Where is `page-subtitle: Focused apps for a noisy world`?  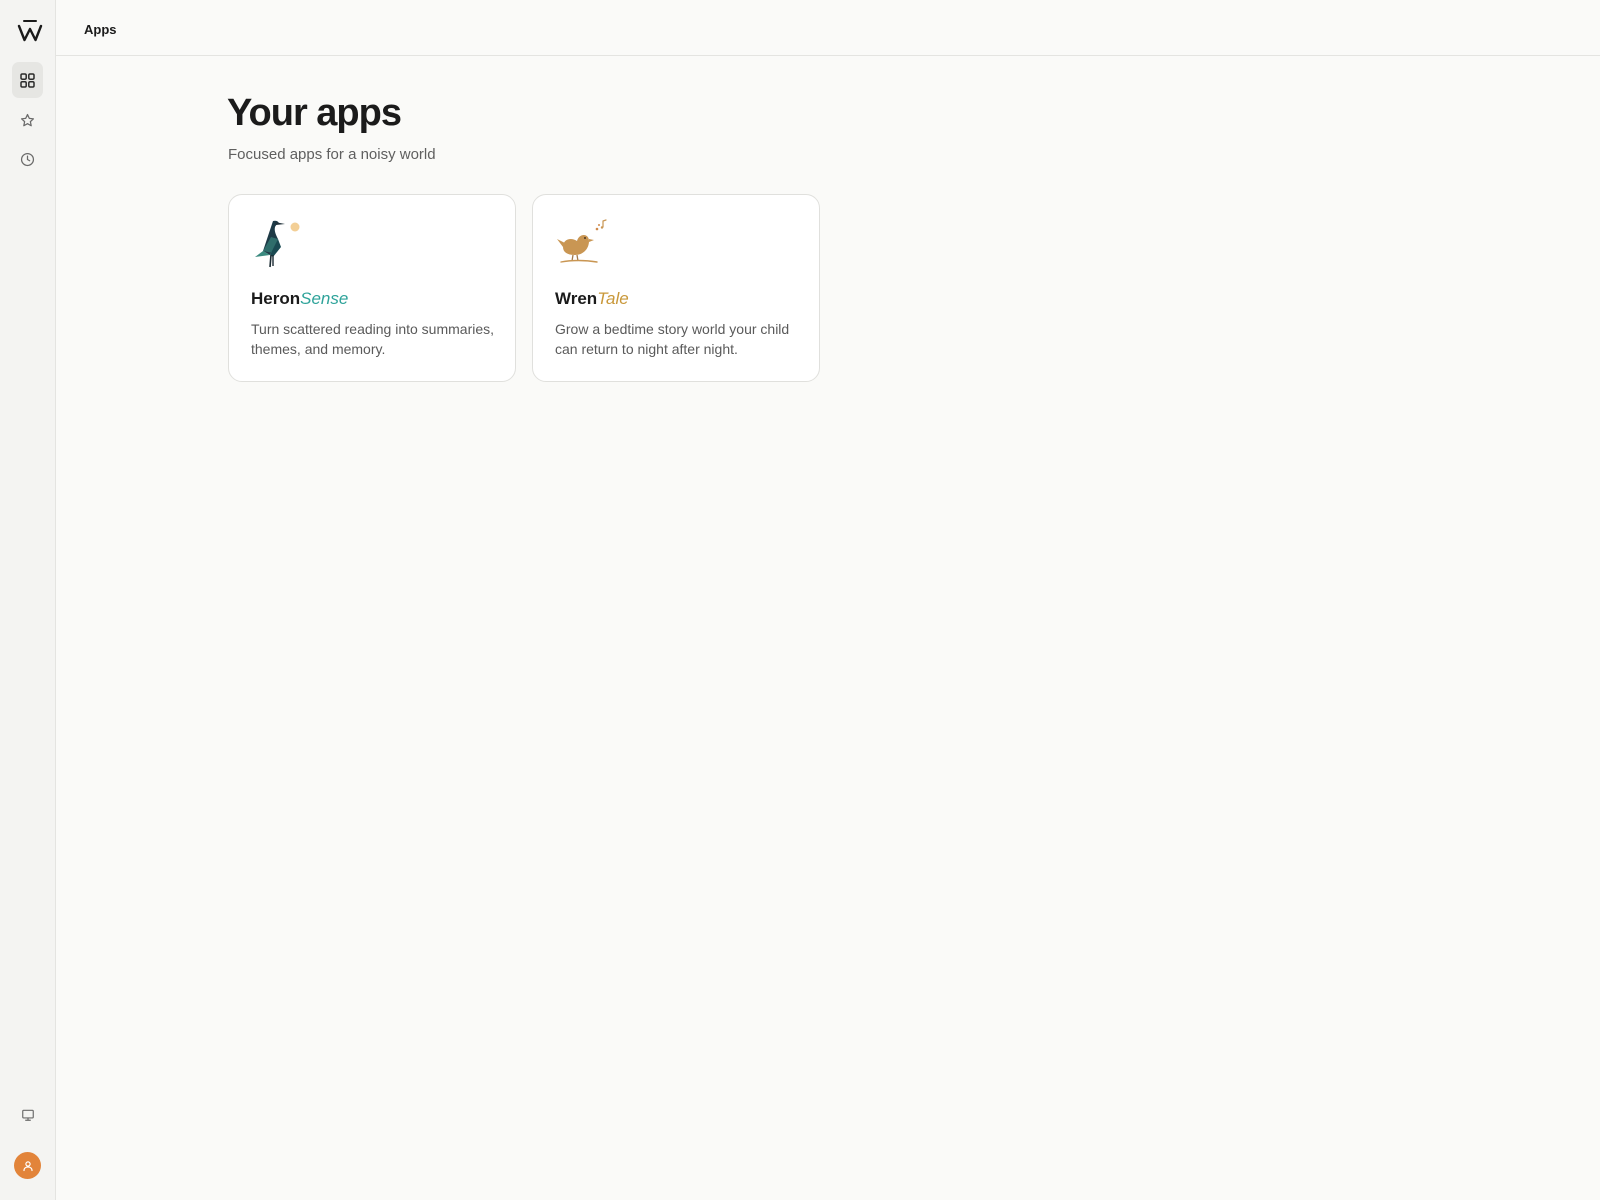 page-subtitle: Focused apps for a noisy world is located at coordinates (332, 154).